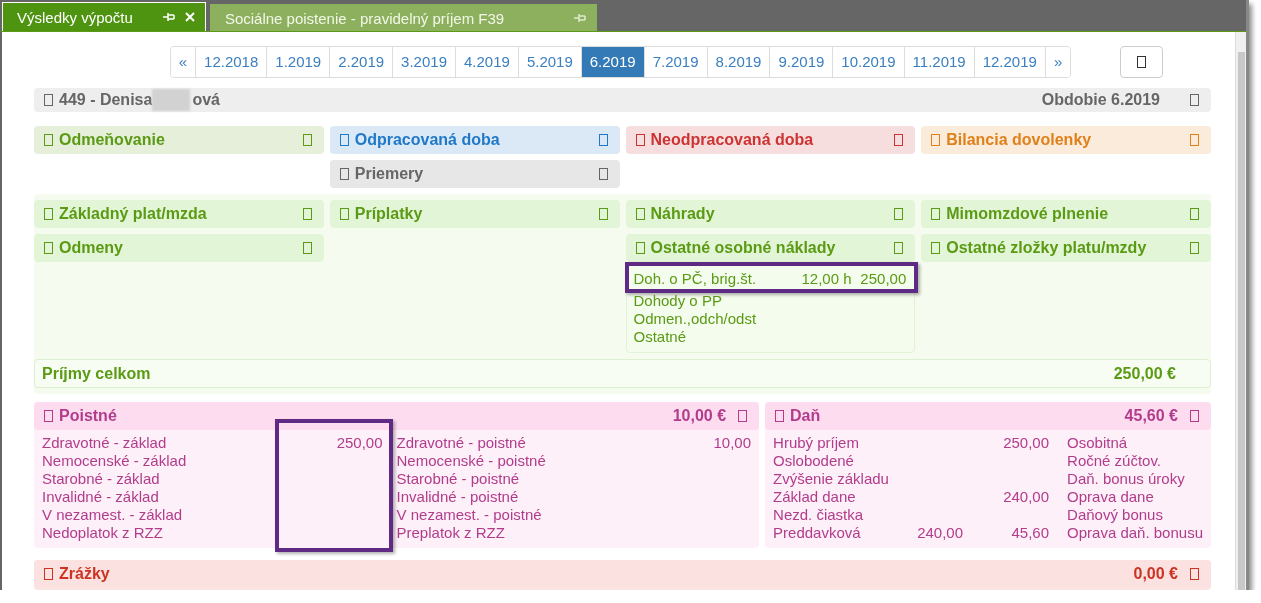  I want to click on item-label: Zvýšenie základu, so click(831, 479).